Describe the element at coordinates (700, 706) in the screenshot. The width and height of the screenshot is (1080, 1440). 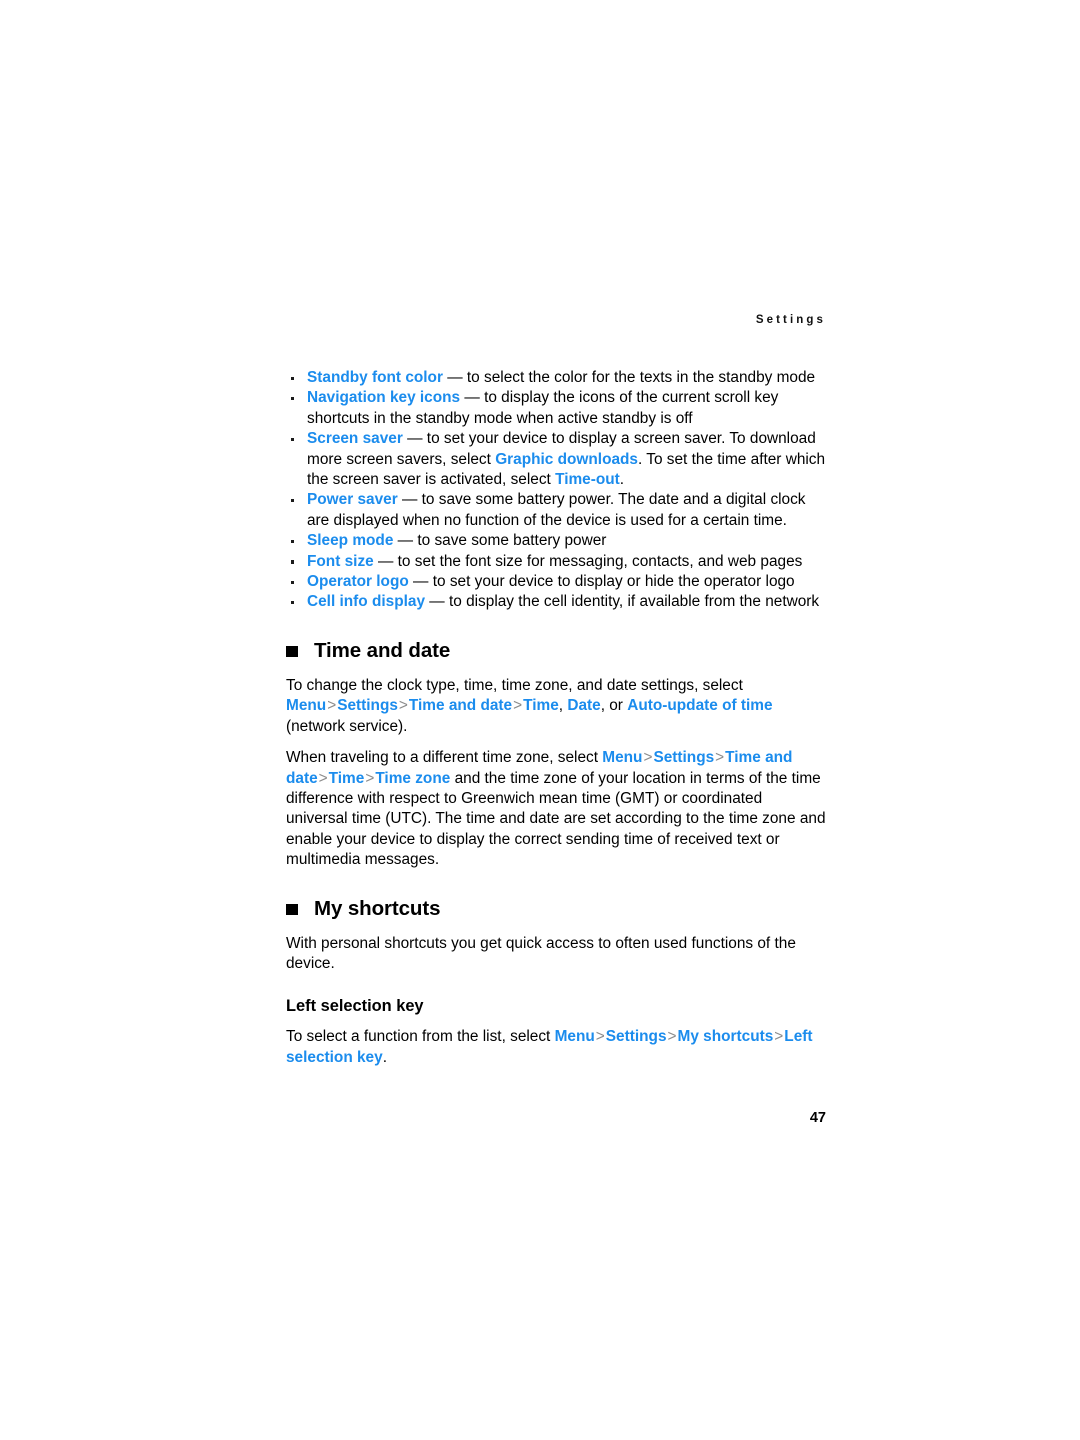
I see `option-auto-update-of-time: Auto-update of time` at that location.